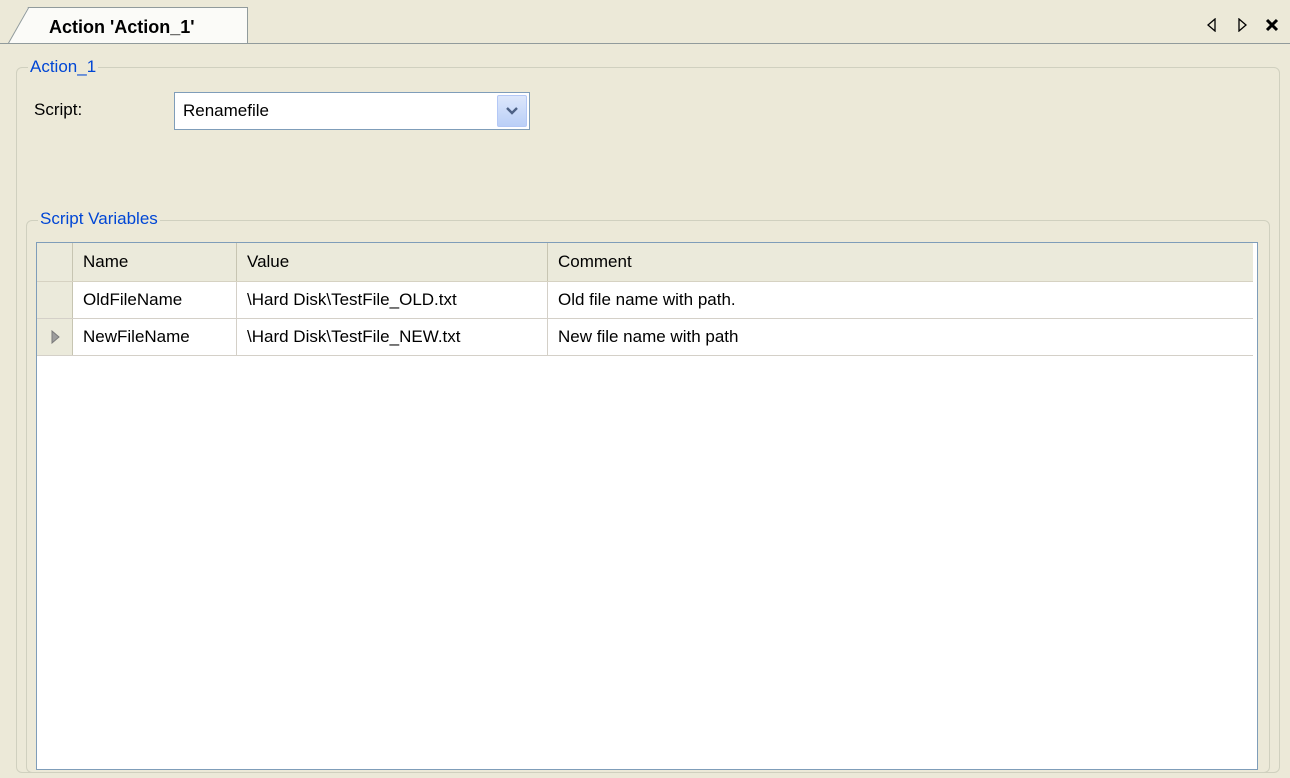  What do you see at coordinates (99, 219) in the screenshot?
I see `script-variables-legend: Script Variables` at bounding box center [99, 219].